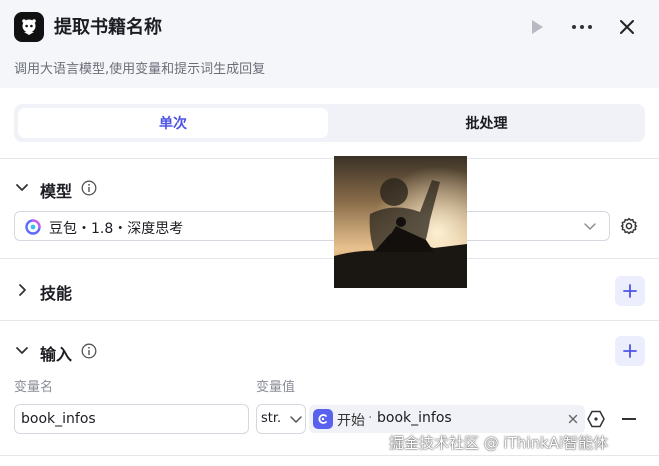 Image resolution: width=659 pixels, height=466 pixels. Describe the element at coordinates (537, 27) in the screenshot. I see `play-icon` at that location.